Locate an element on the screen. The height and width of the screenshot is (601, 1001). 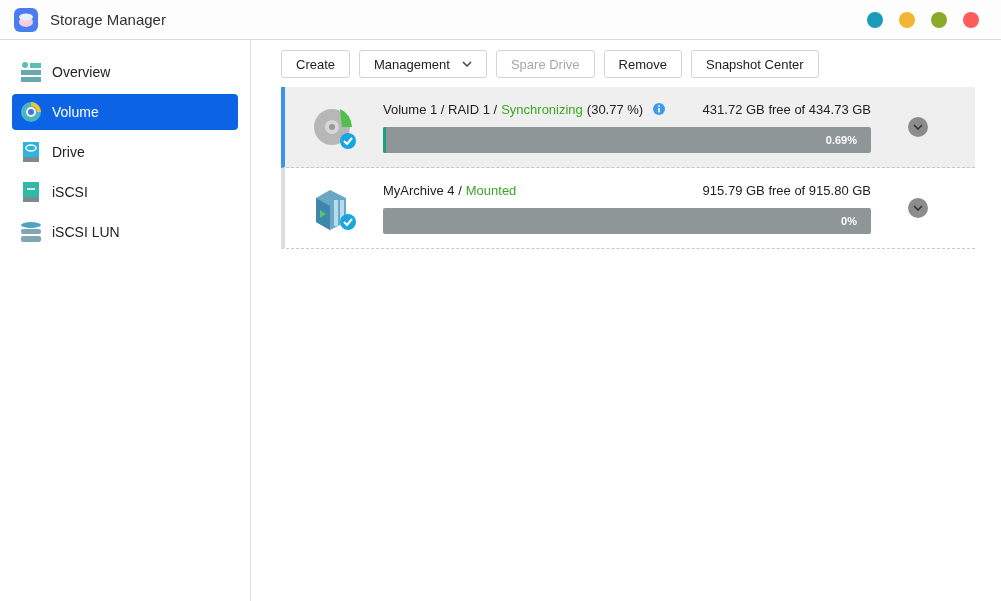
app-icon is located at coordinates (26, 19).